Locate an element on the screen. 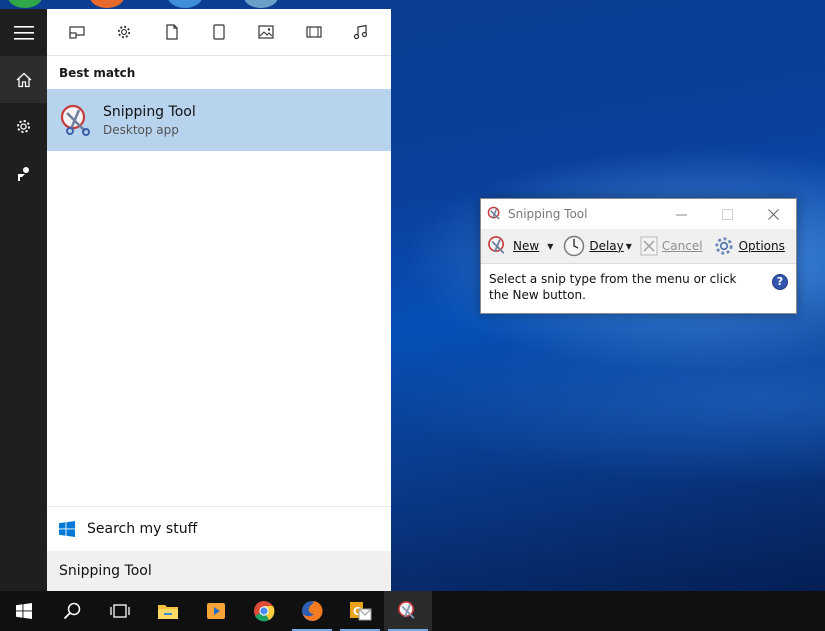  music-icon is located at coordinates (361, 32).